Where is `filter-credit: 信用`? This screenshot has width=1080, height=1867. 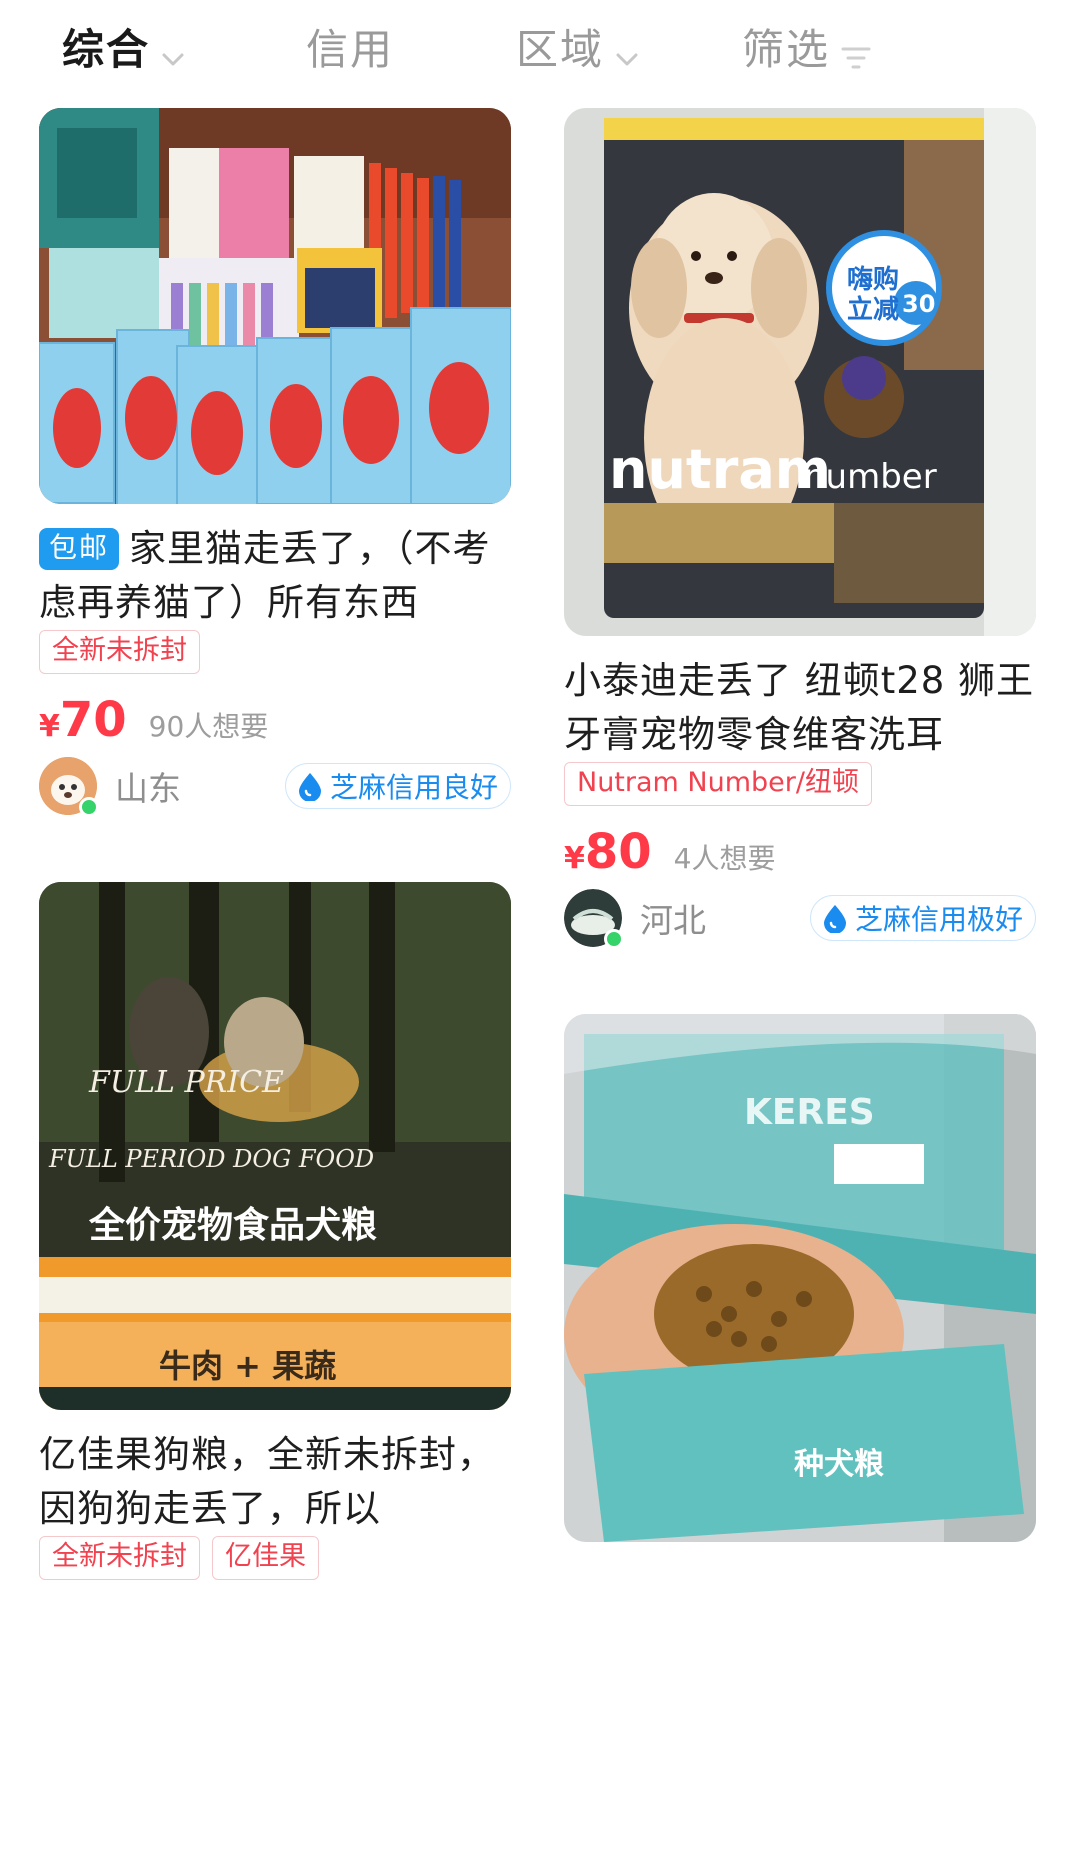 filter-credit: 信用 is located at coordinates (350, 46).